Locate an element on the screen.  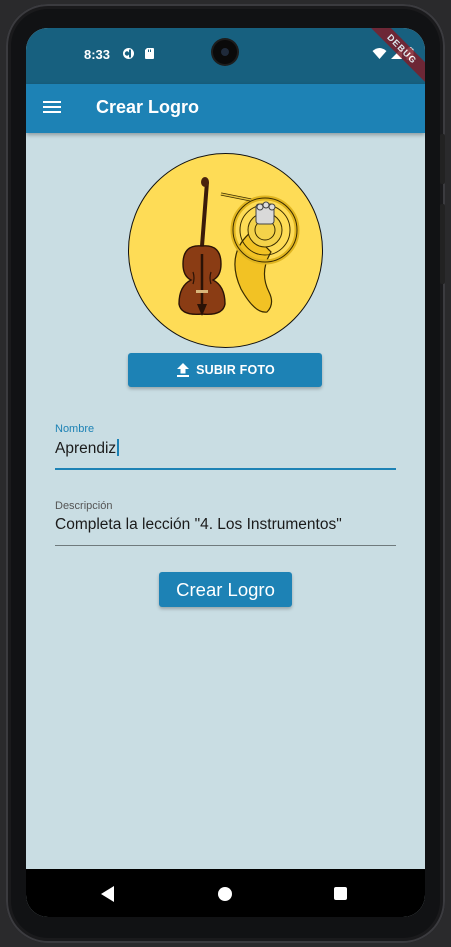
text-cursor is located at coordinates (118, 447).